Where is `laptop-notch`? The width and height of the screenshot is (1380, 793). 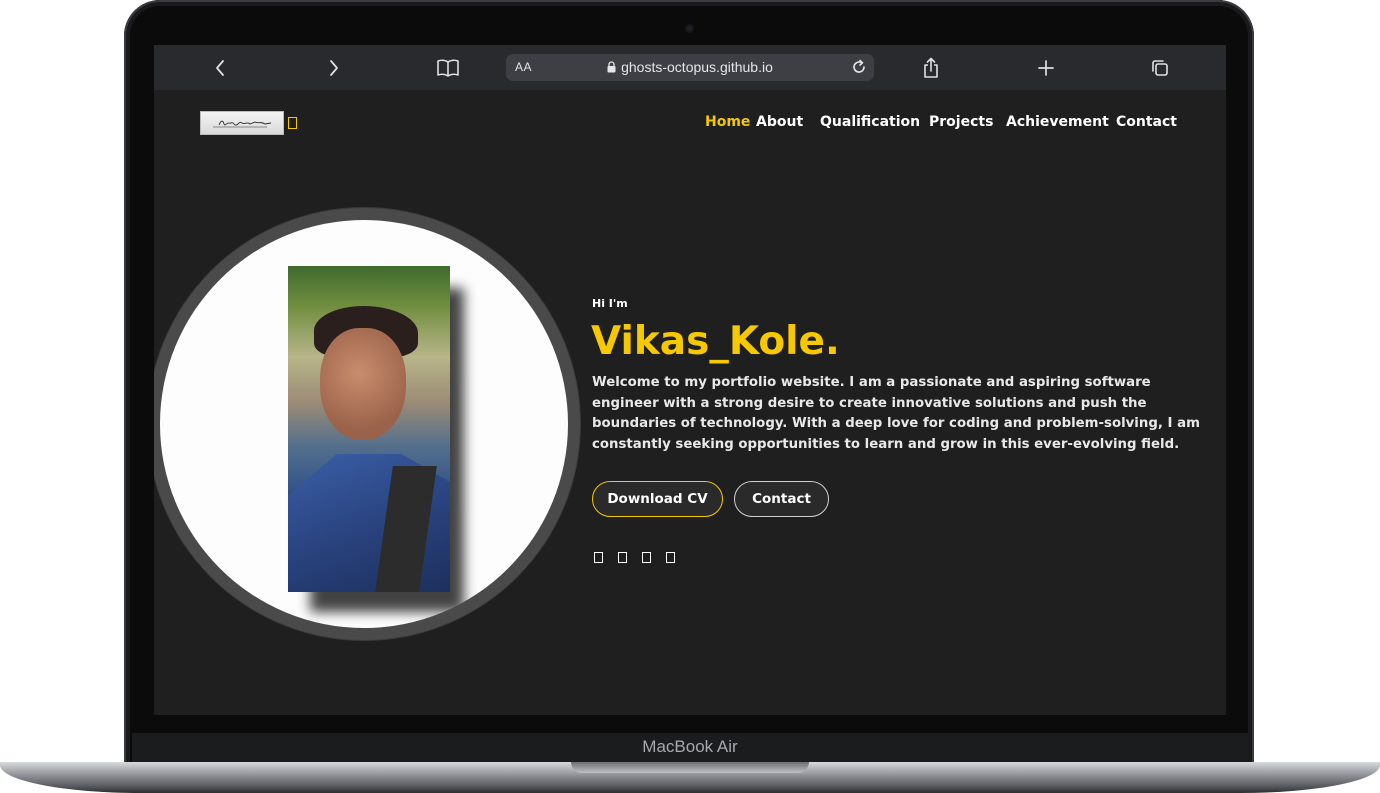 laptop-notch is located at coordinates (690, 767).